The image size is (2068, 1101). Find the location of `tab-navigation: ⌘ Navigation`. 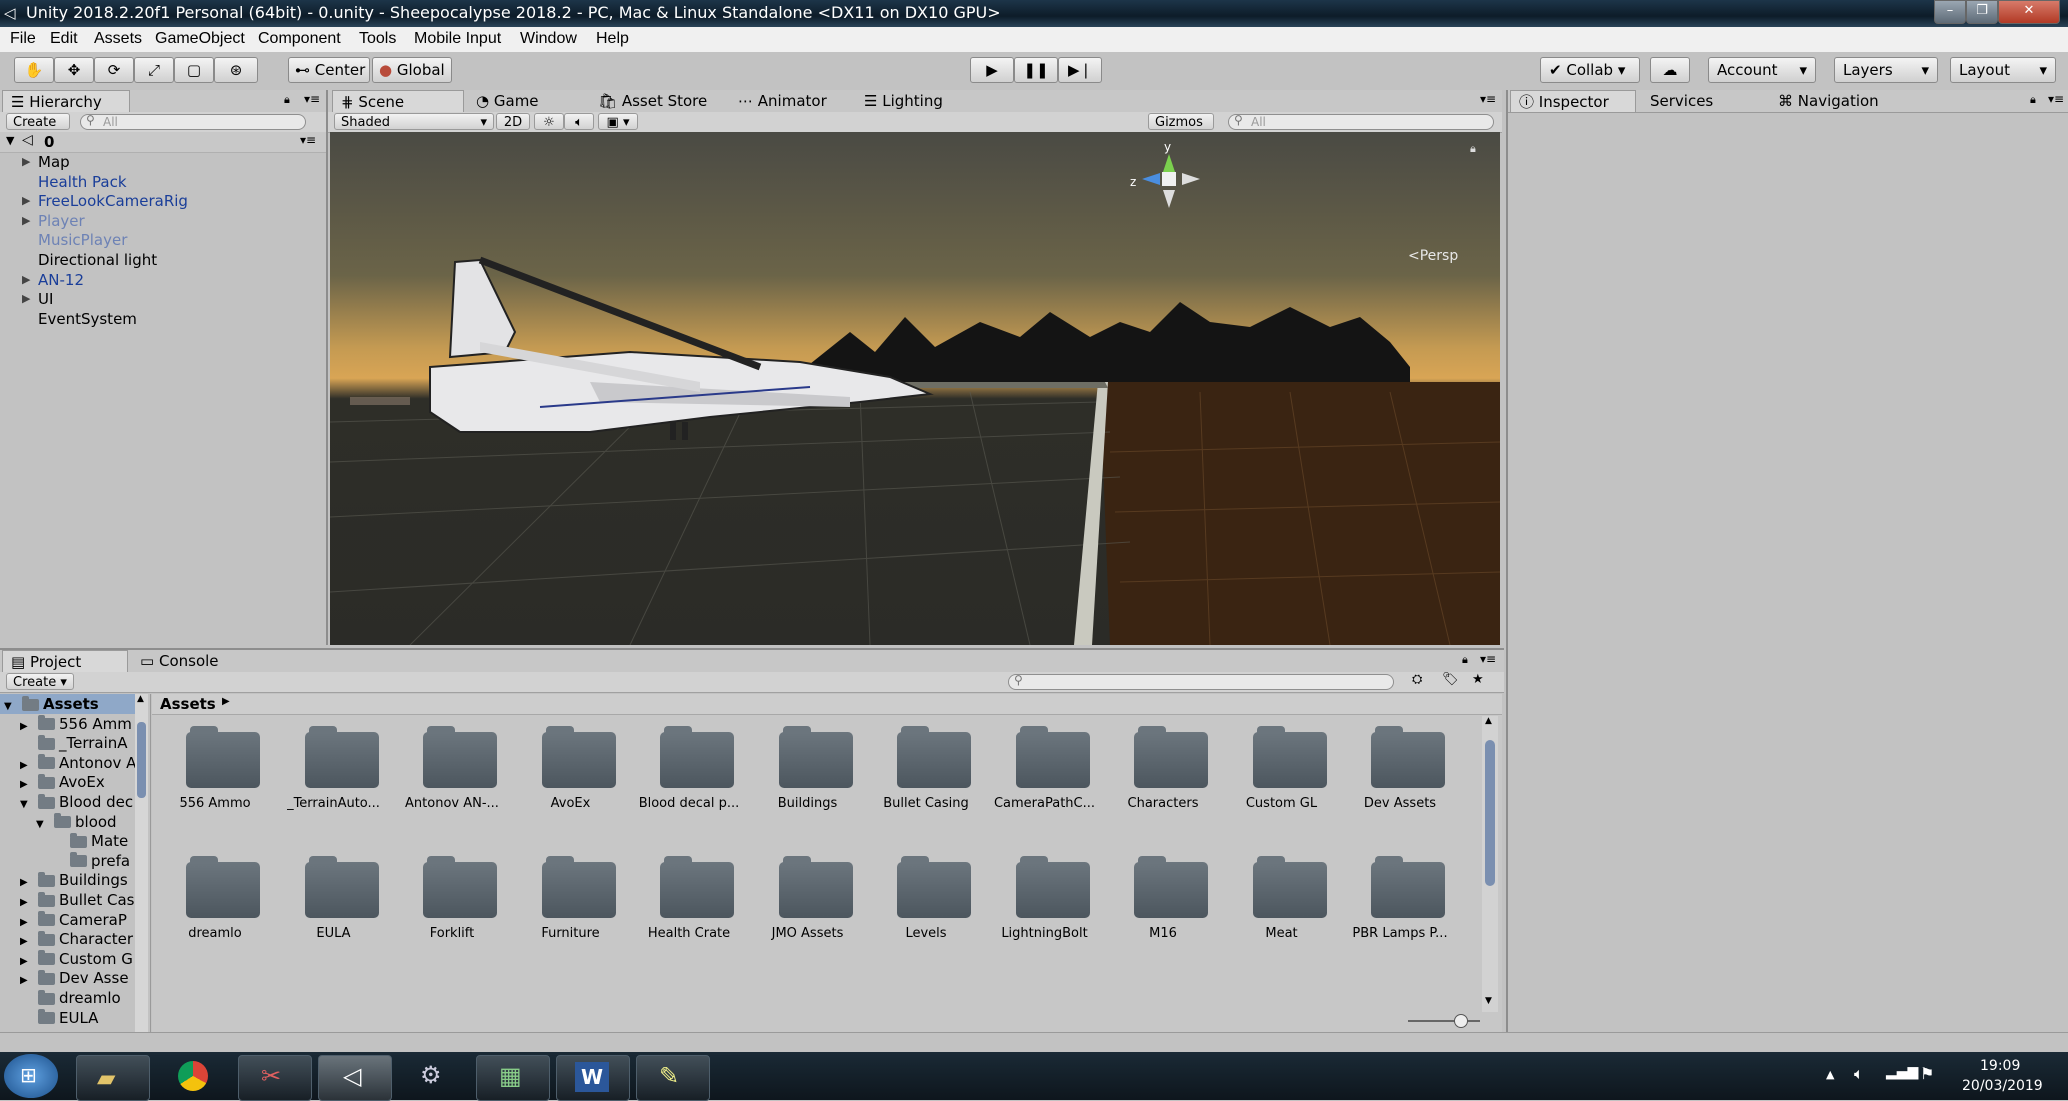

tab-navigation: ⌘ Navigation is located at coordinates (1845, 101).